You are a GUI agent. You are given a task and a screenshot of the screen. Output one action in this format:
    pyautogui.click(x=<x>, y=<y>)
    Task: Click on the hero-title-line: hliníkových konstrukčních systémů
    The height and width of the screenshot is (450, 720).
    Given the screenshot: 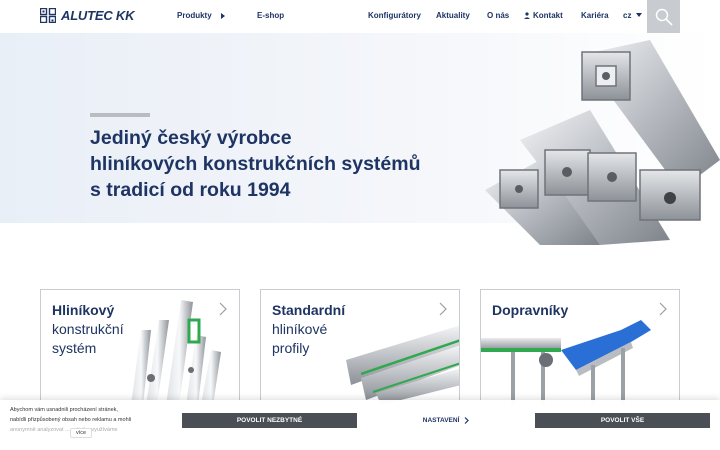 What is the action you would take?
    pyautogui.click(x=255, y=164)
    